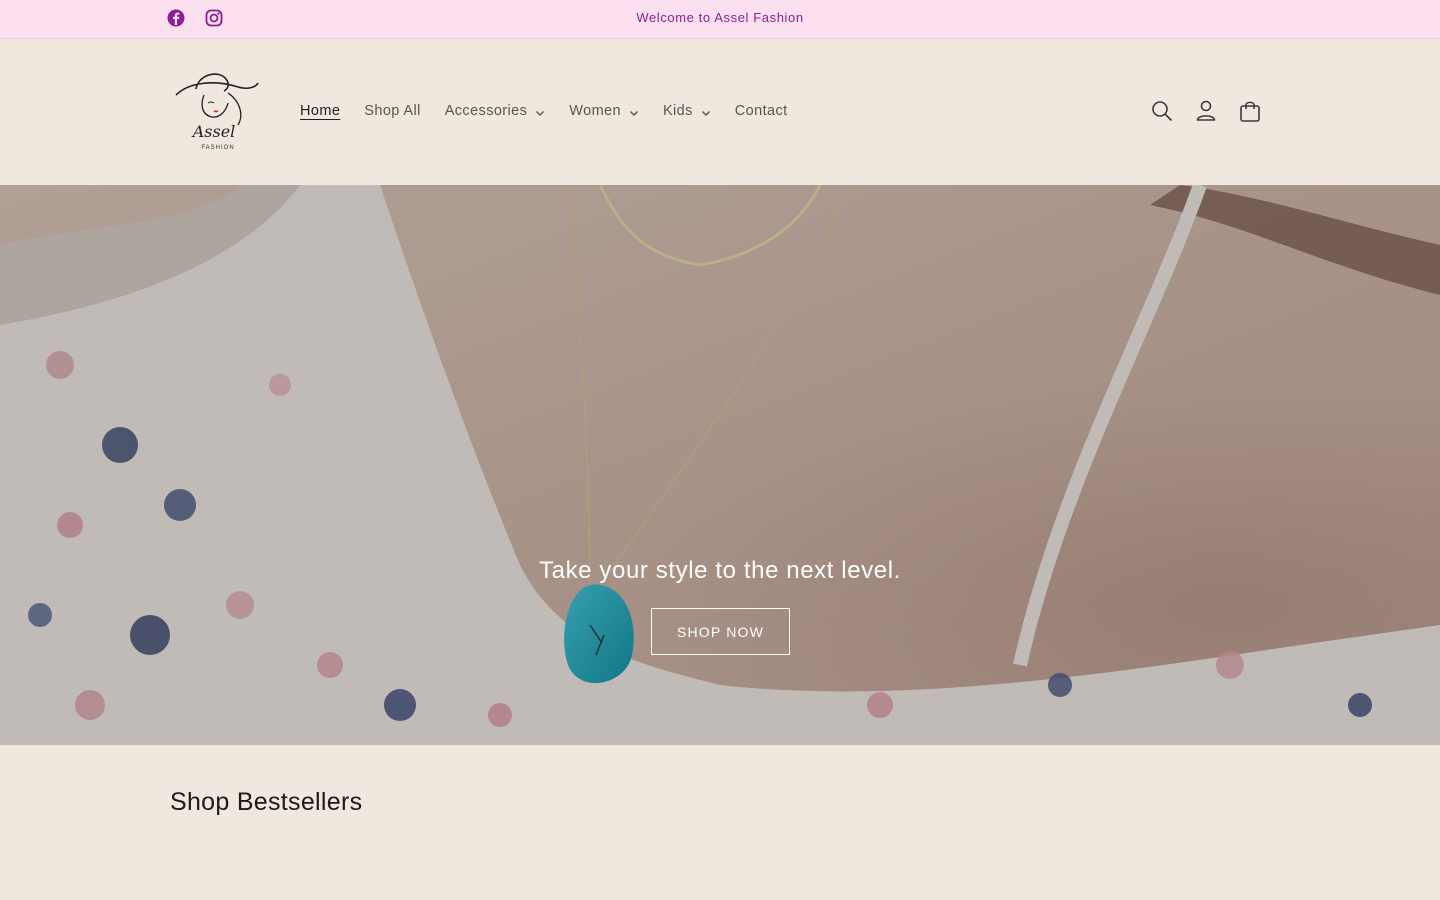 The width and height of the screenshot is (1440, 900). Describe the element at coordinates (720, 570) in the screenshot. I see `hero-headline: Take your style to the next level.` at that location.